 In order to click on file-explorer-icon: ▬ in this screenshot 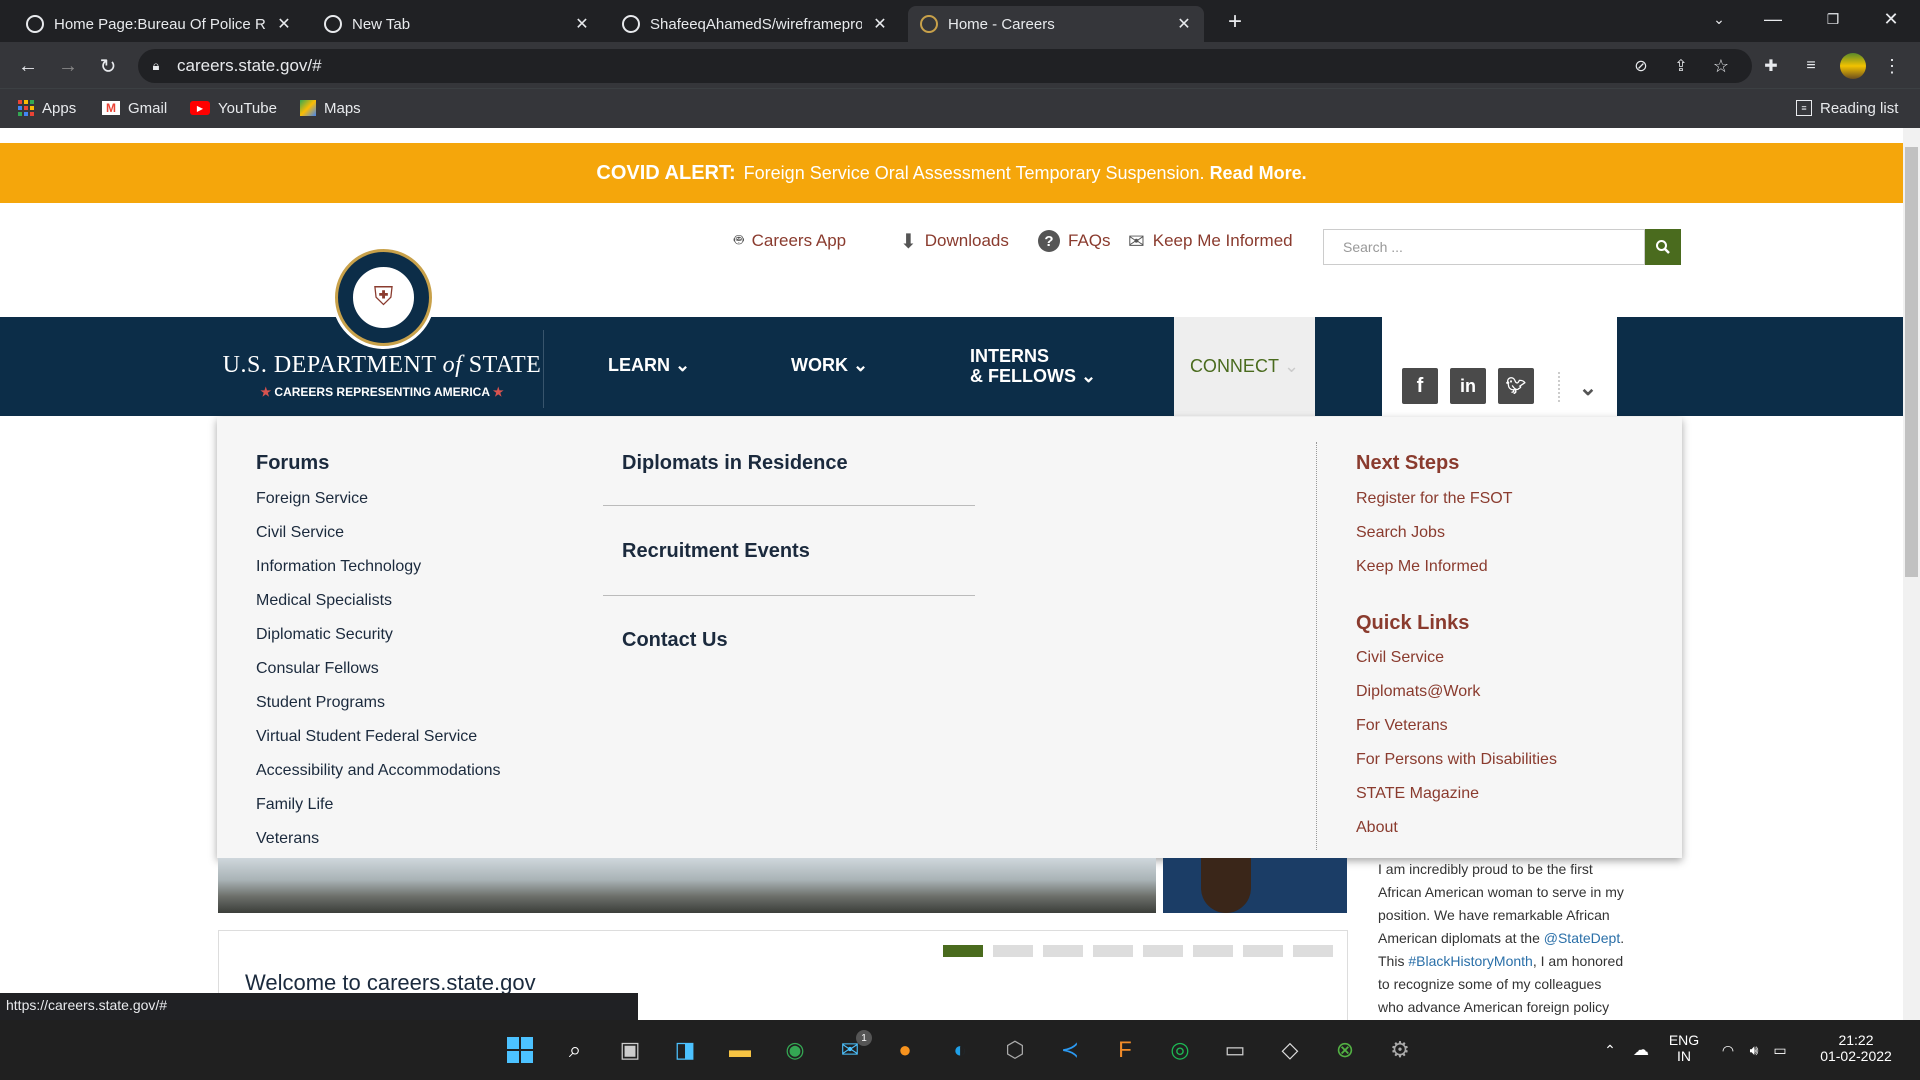, I will do `click(740, 1050)`.